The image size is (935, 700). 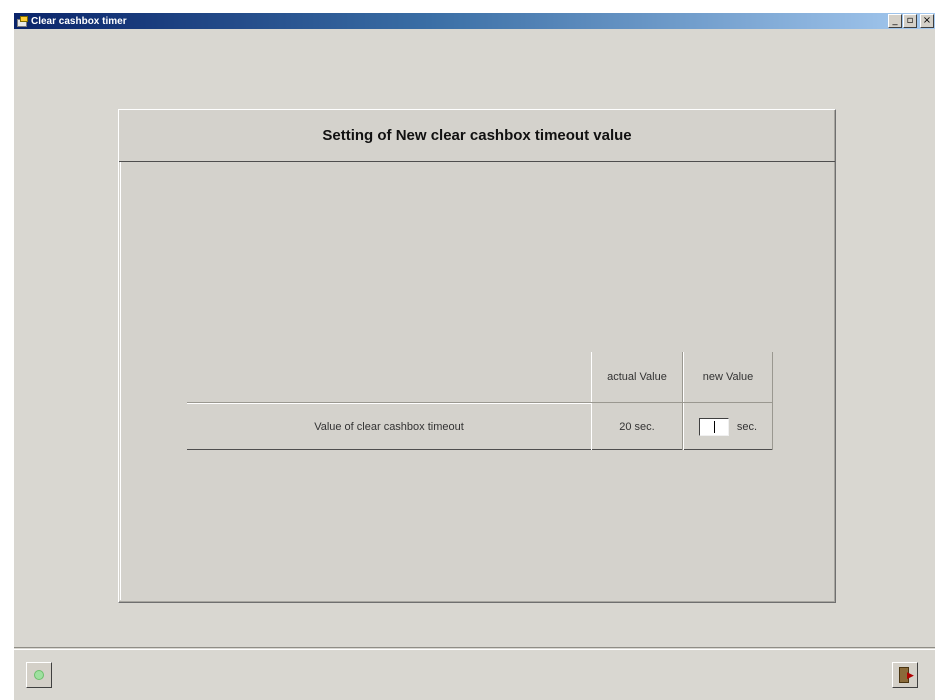 I want to click on exit-door-icon: ▶, so click(x=906, y=675).